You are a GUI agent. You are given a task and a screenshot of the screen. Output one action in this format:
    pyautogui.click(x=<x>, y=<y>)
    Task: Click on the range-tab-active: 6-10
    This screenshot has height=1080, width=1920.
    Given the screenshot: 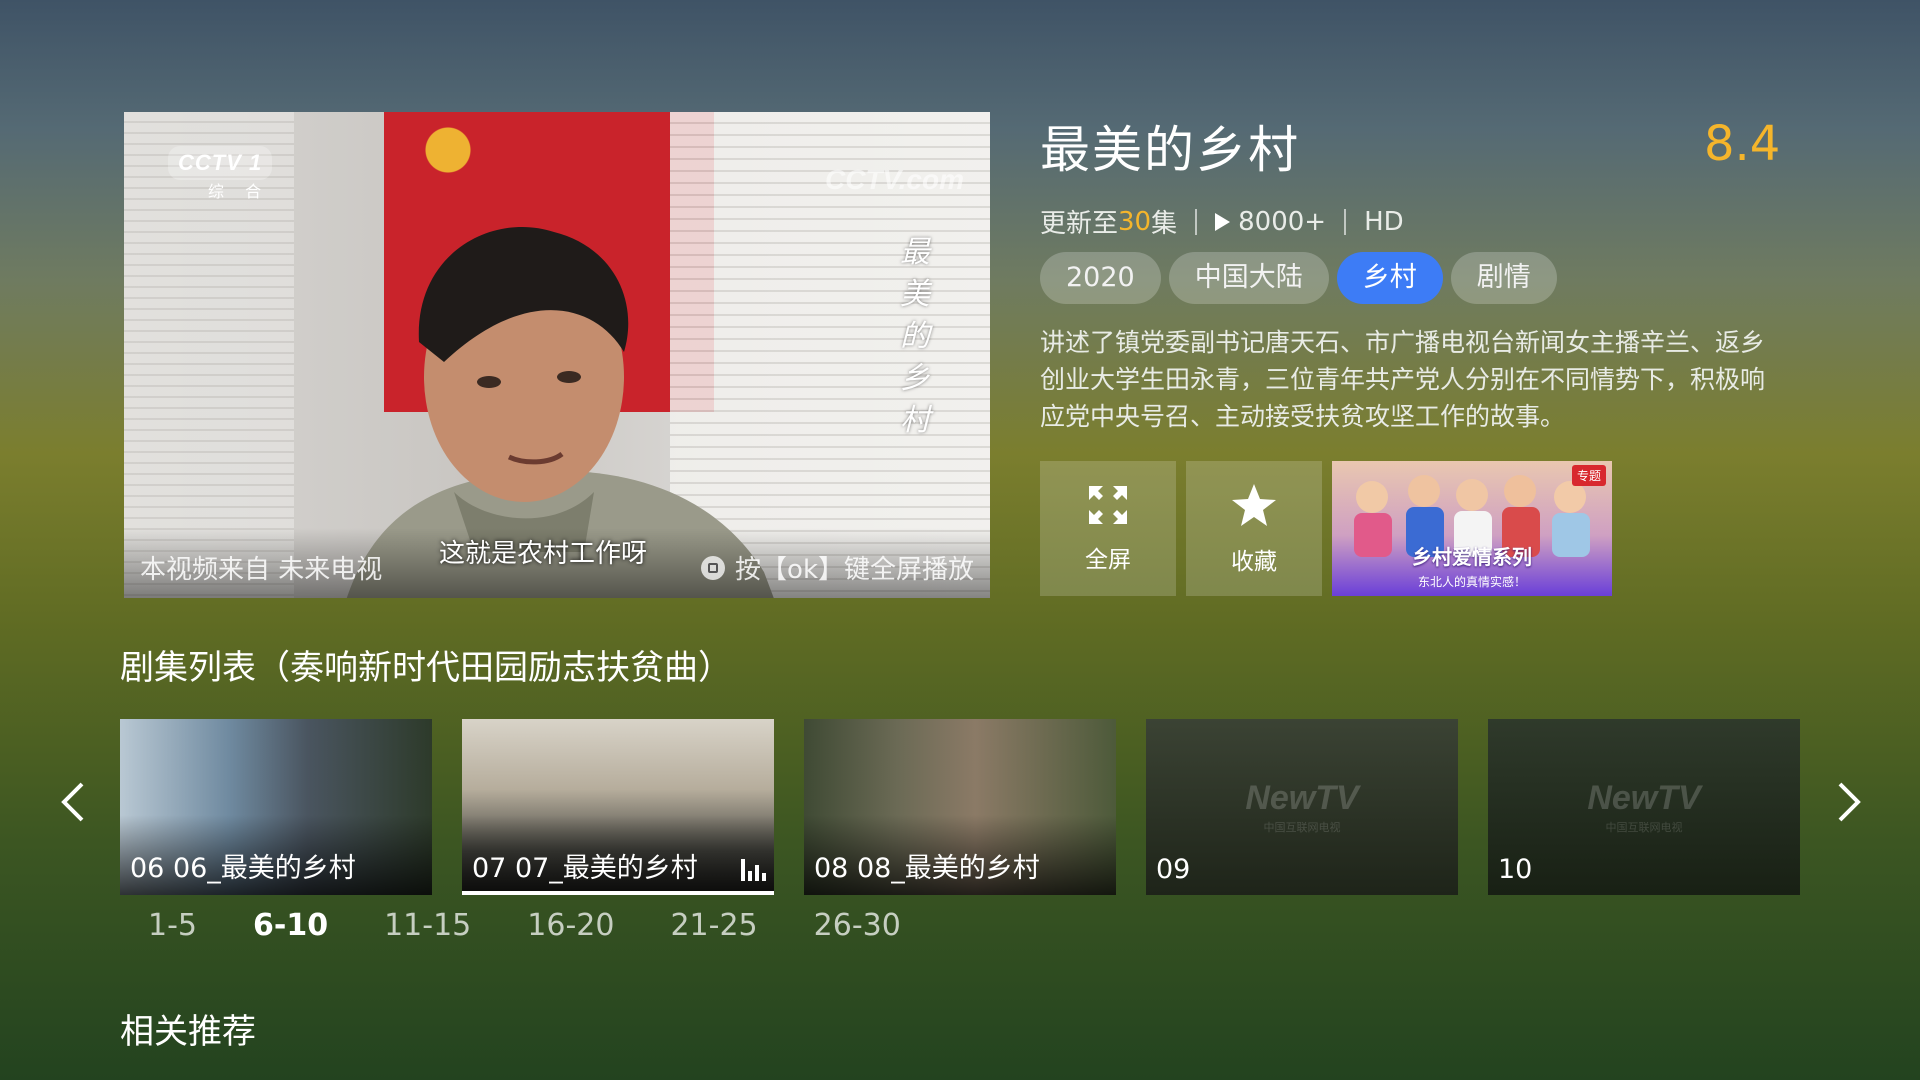 What is the action you would take?
    pyautogui.click(x=290, y=925)
    